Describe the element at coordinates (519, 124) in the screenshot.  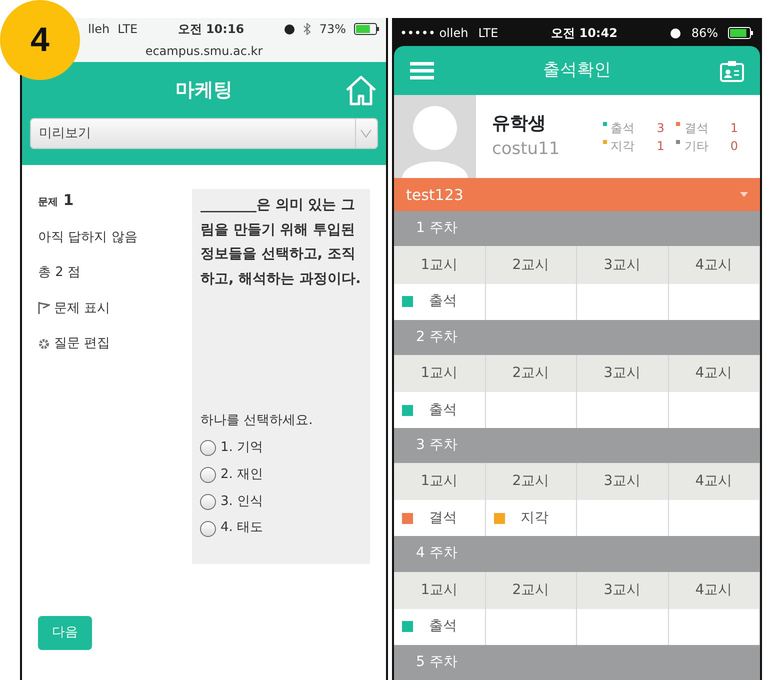
I see `student-name: 유학생` at that location.